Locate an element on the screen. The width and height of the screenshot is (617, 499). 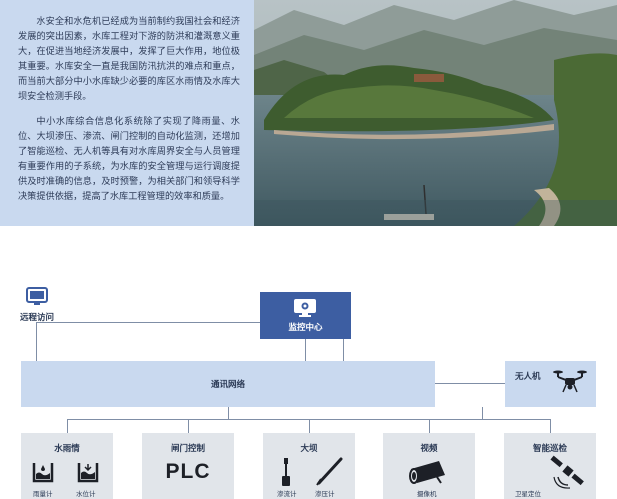
subsystem-title: 视频 is located at coordinates (429, 448).